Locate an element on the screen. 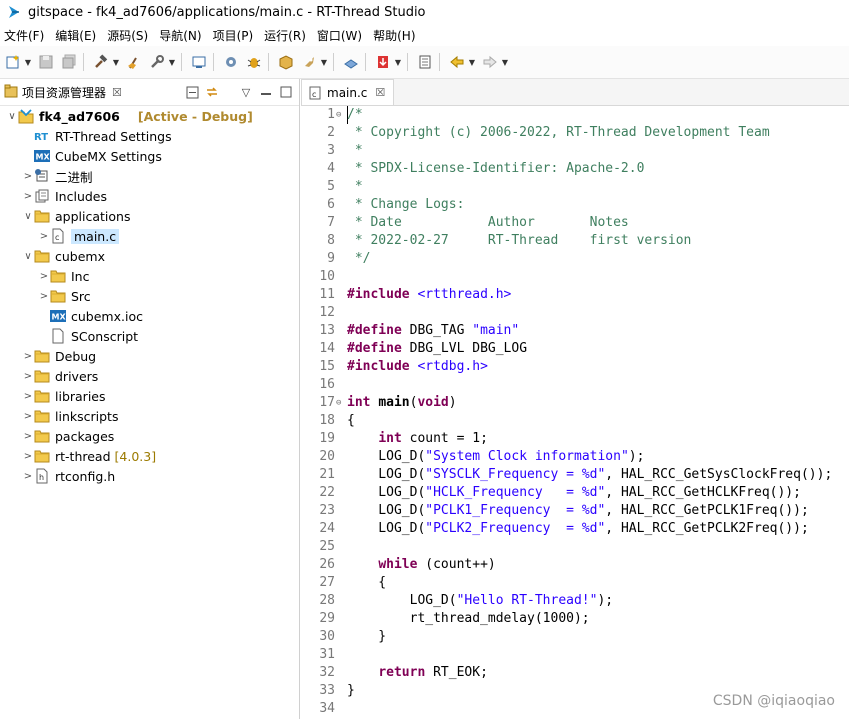 The image size is (849, 719). forward-dropdown-icon: ▼ is located at coordinates (505, 62).